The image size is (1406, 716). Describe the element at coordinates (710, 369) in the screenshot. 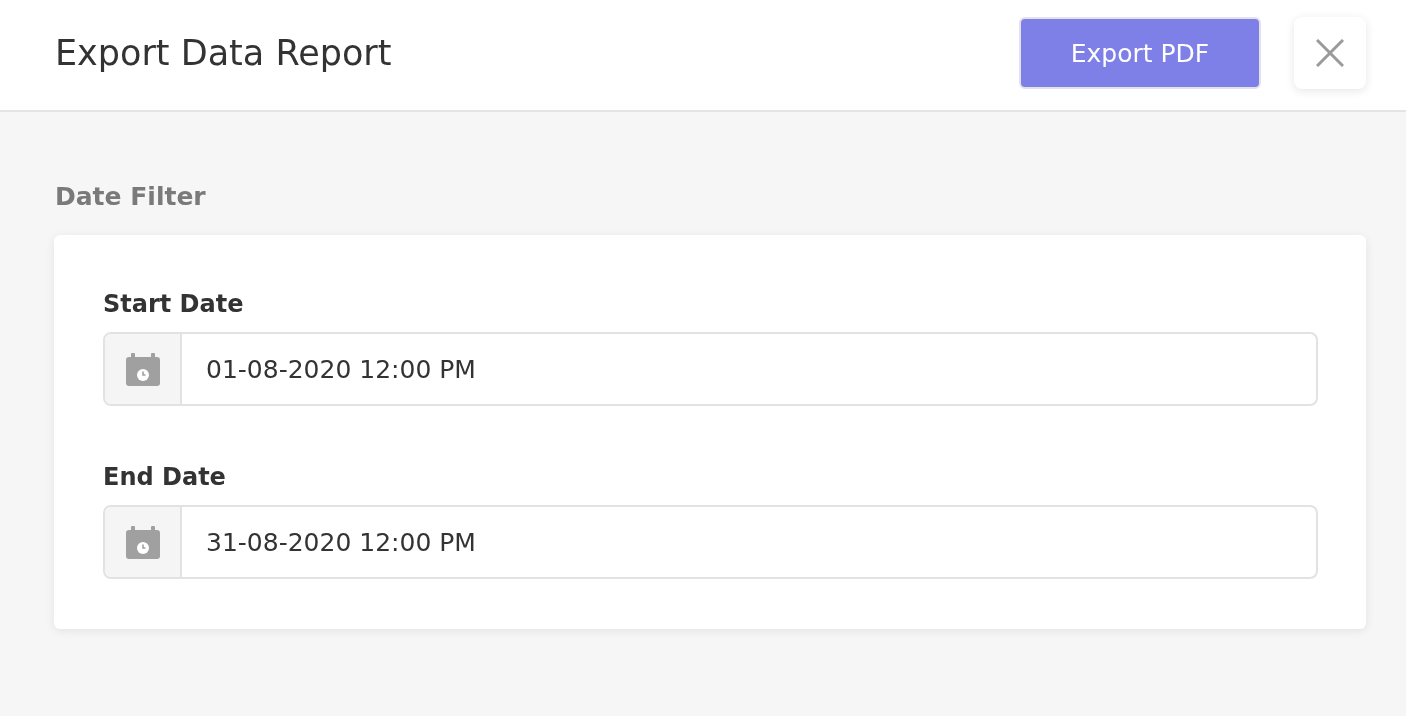

I see `date-input-field: 01-08-2020 12:00 PM` at that location.